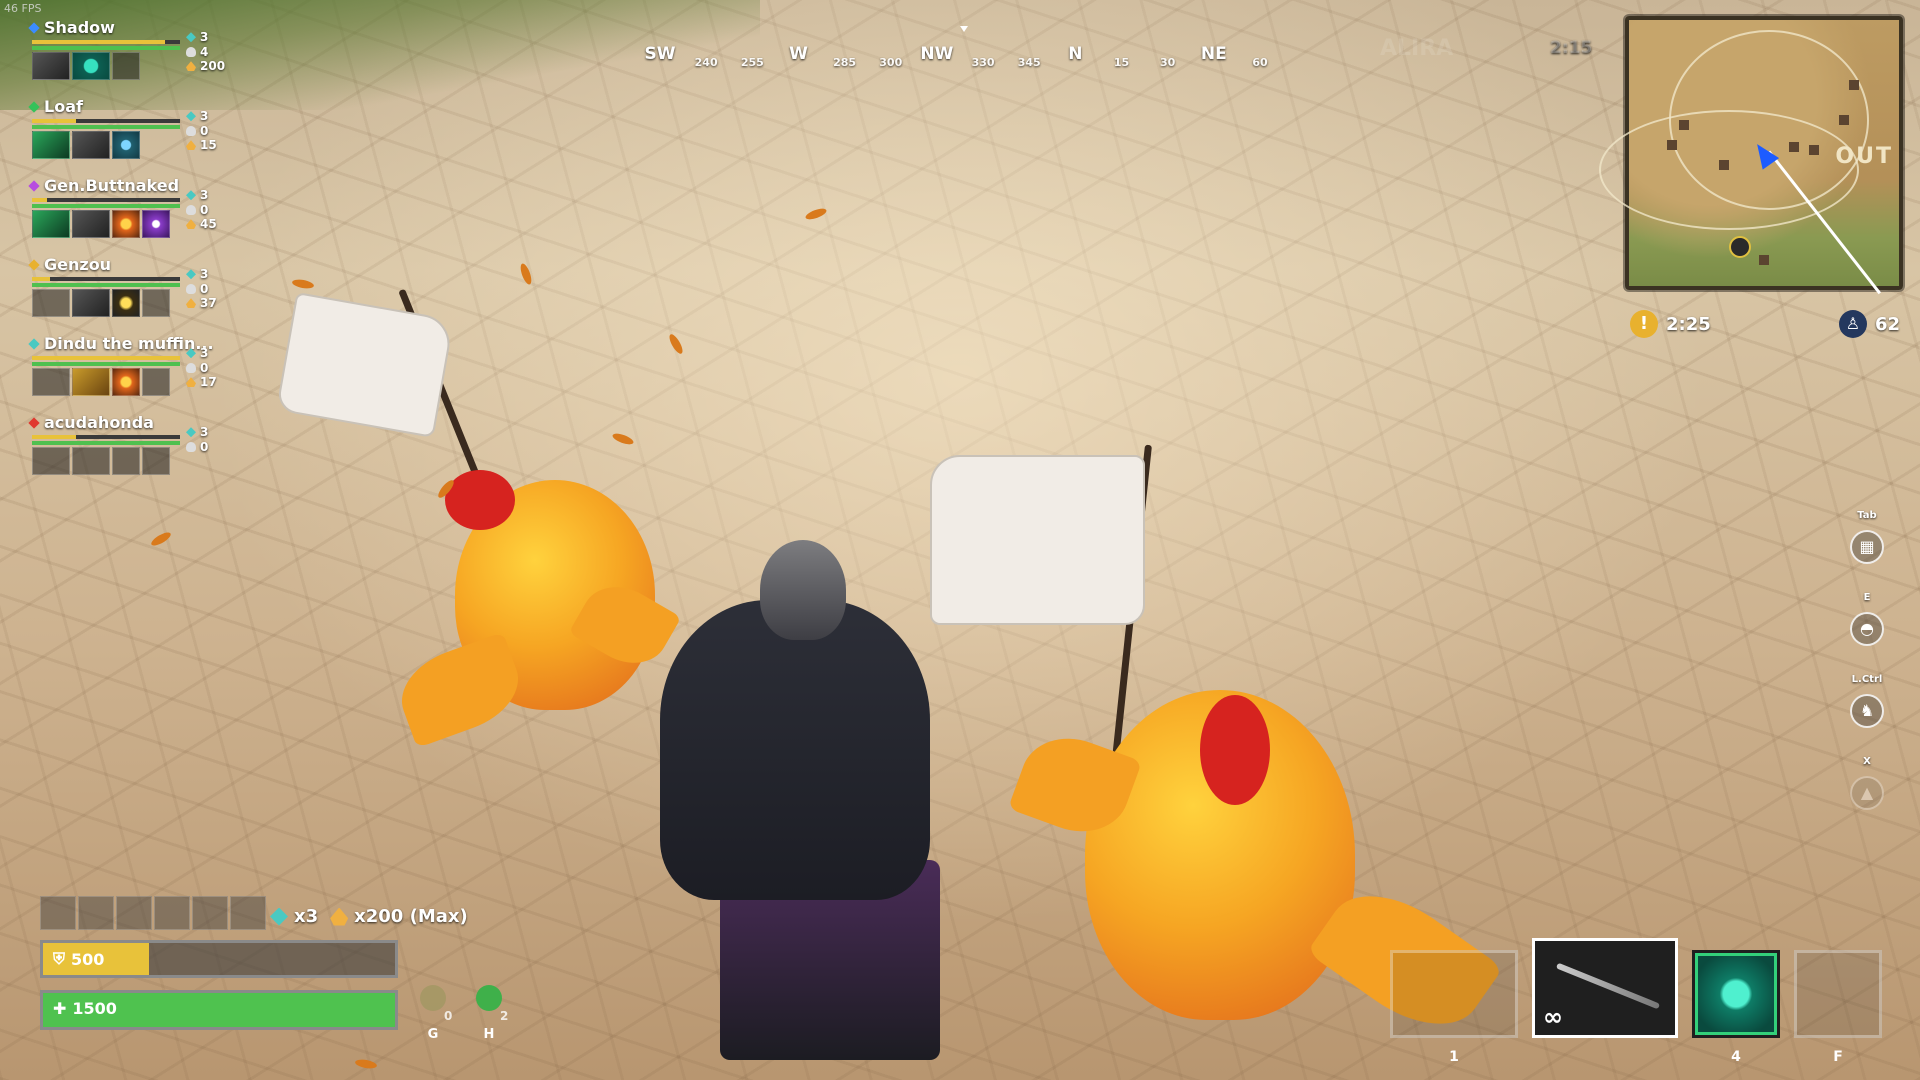 Image resolution: width=1920 pixels, height=1080 pixels. What do you see at coordinates (1075, 54) in the screenshot?
I see `compass-mark: N` at bounding box center [1075, 54].